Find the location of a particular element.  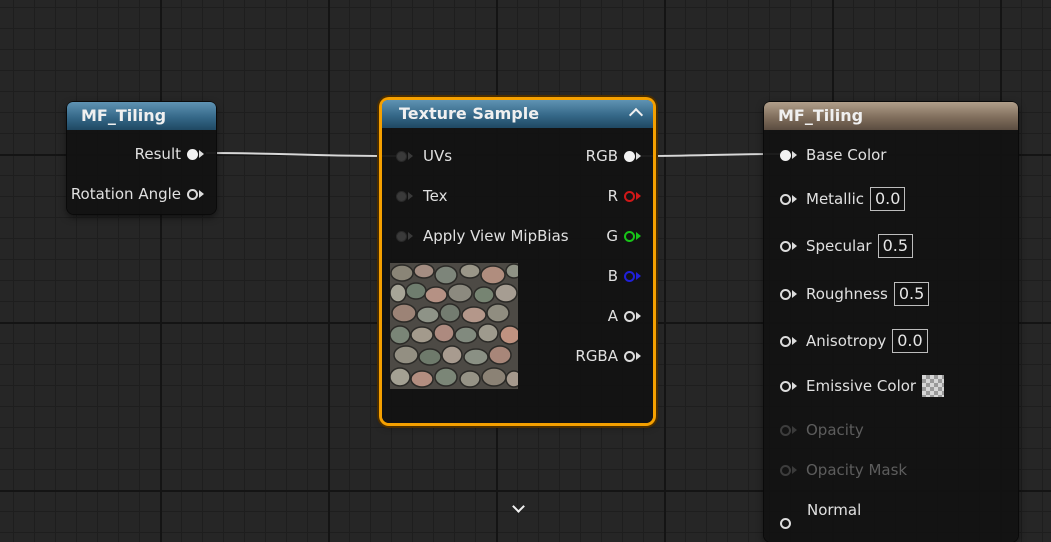

pin-label: Apply View MipBias is located at coordinates (496, 236).